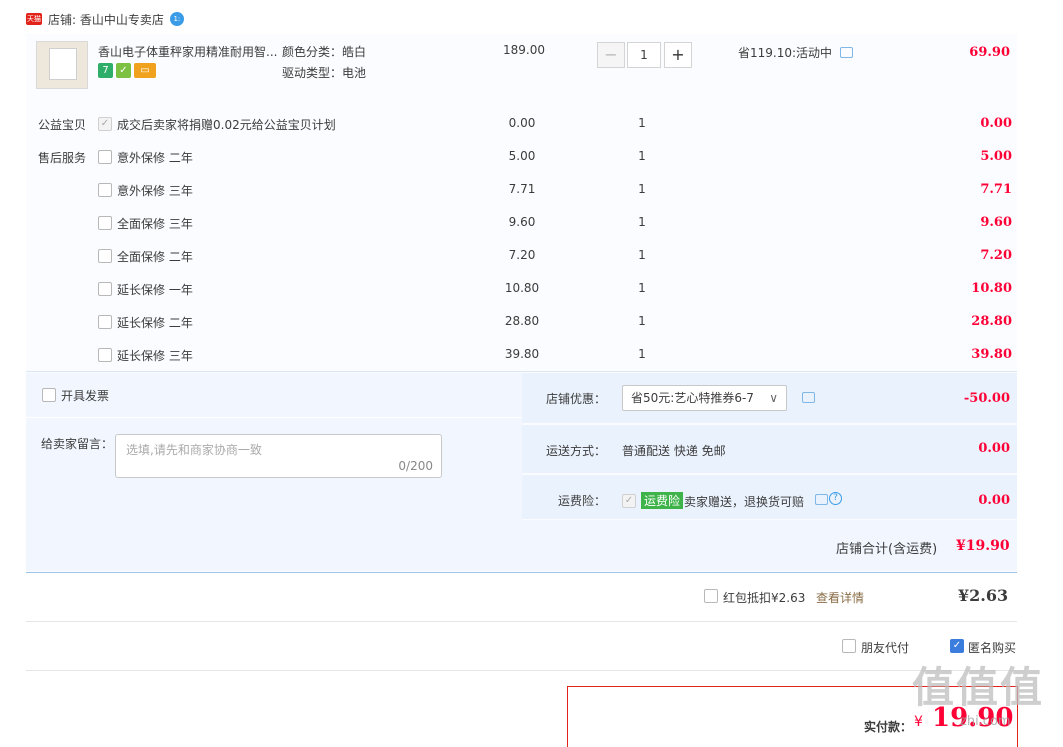  Describe the element at coordinates (524, 50) in the screenshot. I see `product-unit-price: 189.00` at that location.